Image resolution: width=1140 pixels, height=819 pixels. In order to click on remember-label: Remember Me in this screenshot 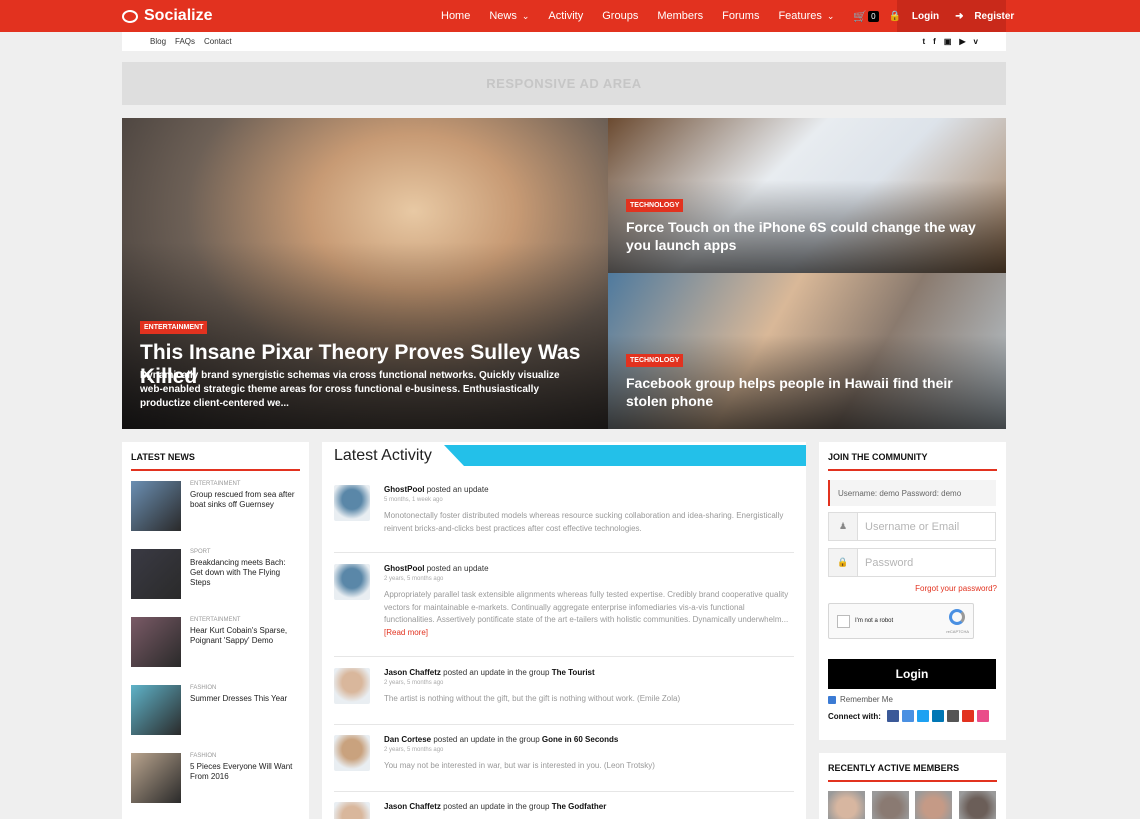, I will do `click(866, 699)`.